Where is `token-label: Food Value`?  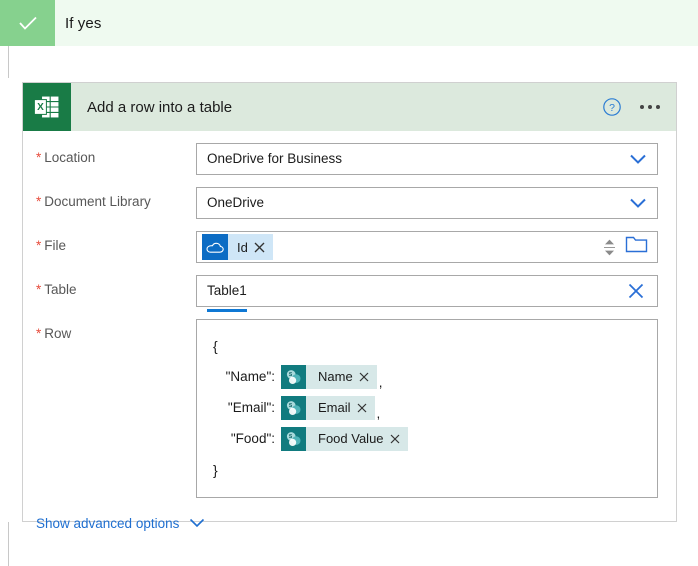
token-label: Food Value is located at coordinates (351, 438).